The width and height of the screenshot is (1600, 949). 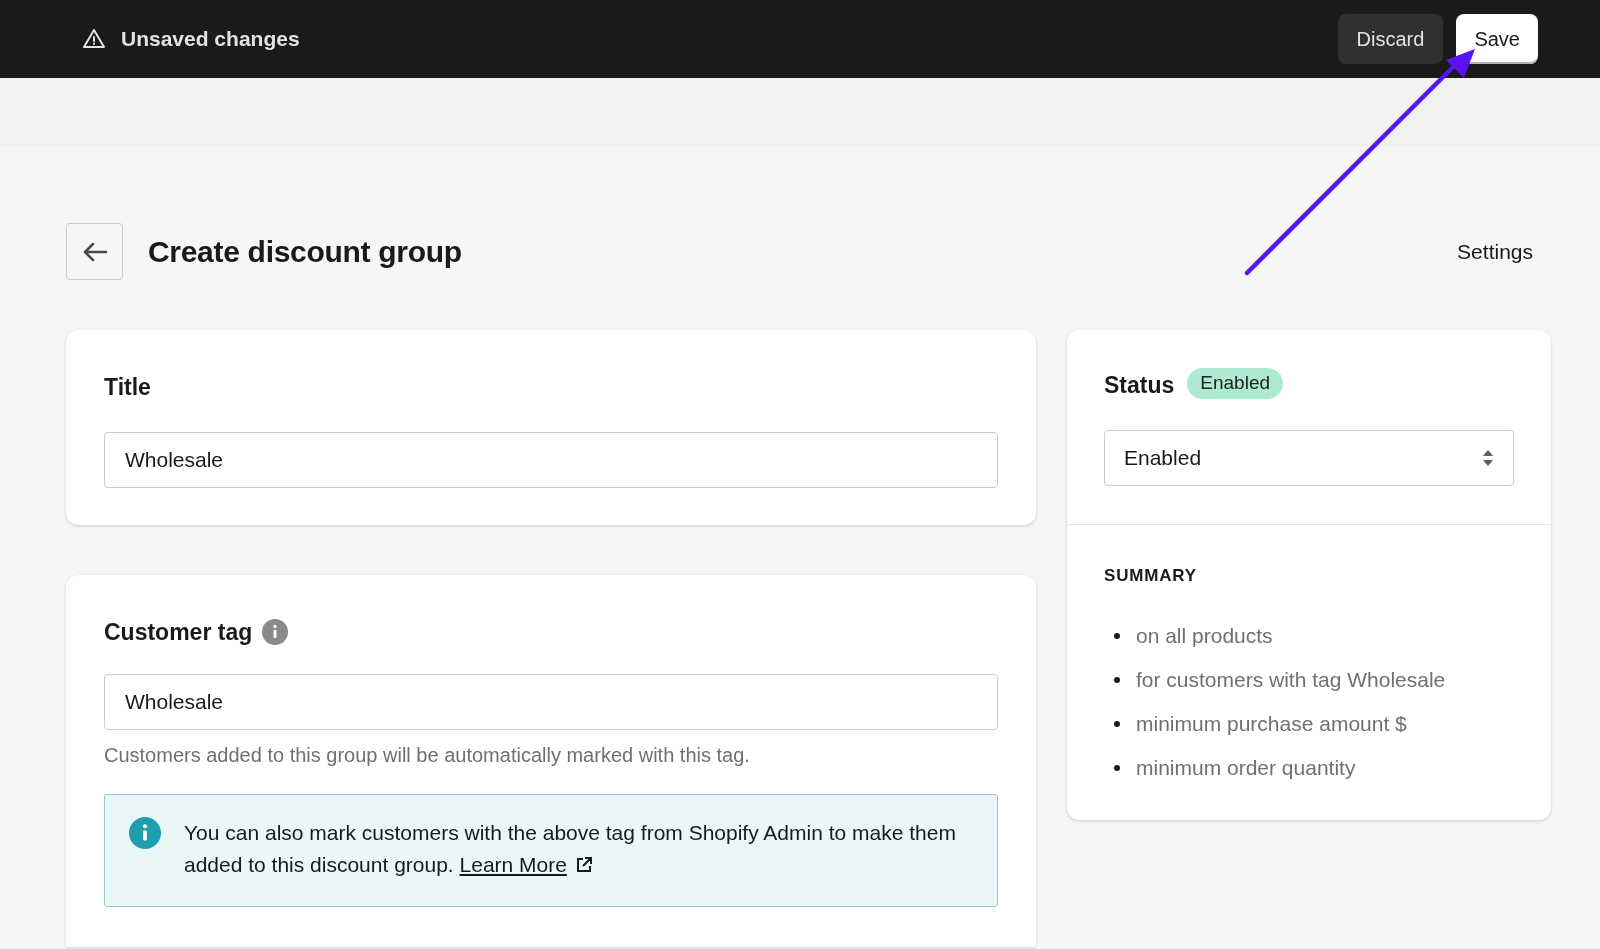 What do you see at coordinates (1488, 457) in the screenshot?
I see `select-arrows-icon` at bounding box center [1488, 457].